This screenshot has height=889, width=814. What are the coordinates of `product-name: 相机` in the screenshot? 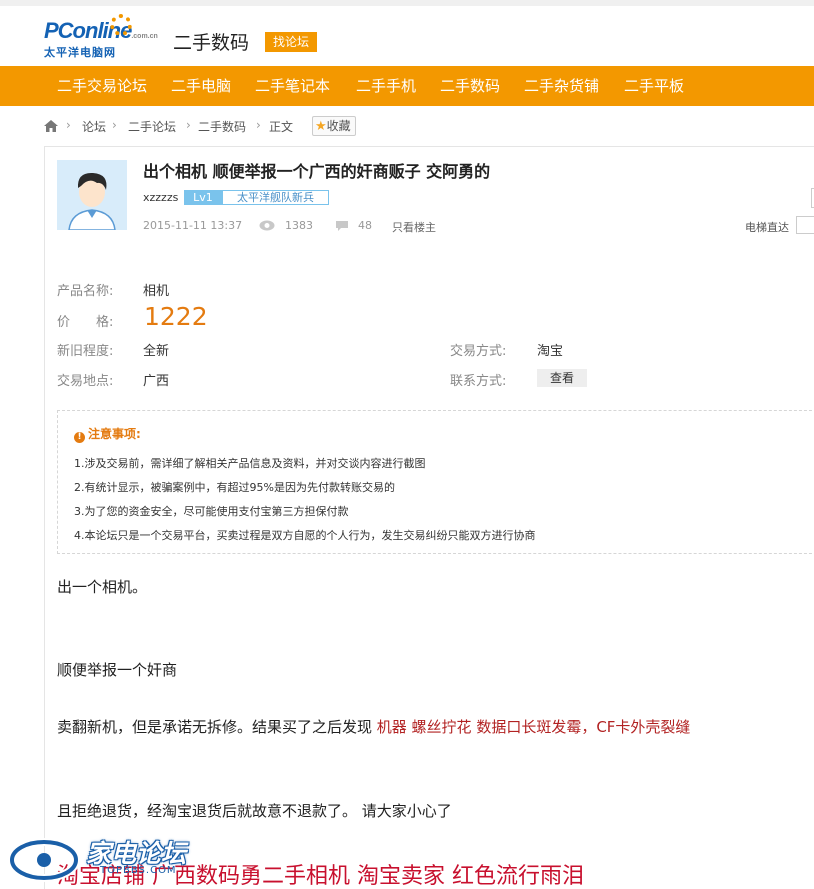 It's located at (156, 291).